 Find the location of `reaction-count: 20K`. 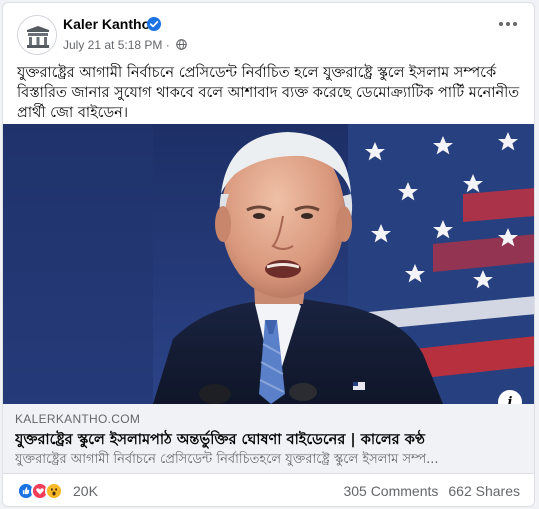

reaction-count: 20K is located at coordinates (85, 491).